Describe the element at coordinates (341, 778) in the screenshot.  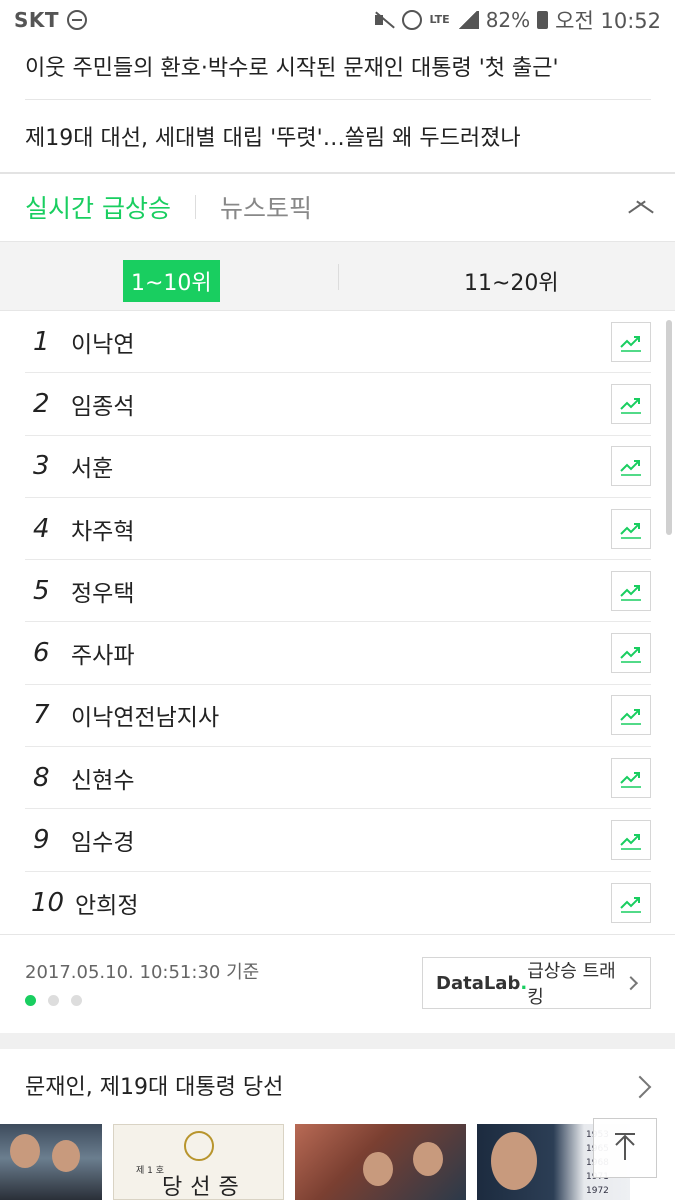
I see `rank-keyword: 신현수` at that location.